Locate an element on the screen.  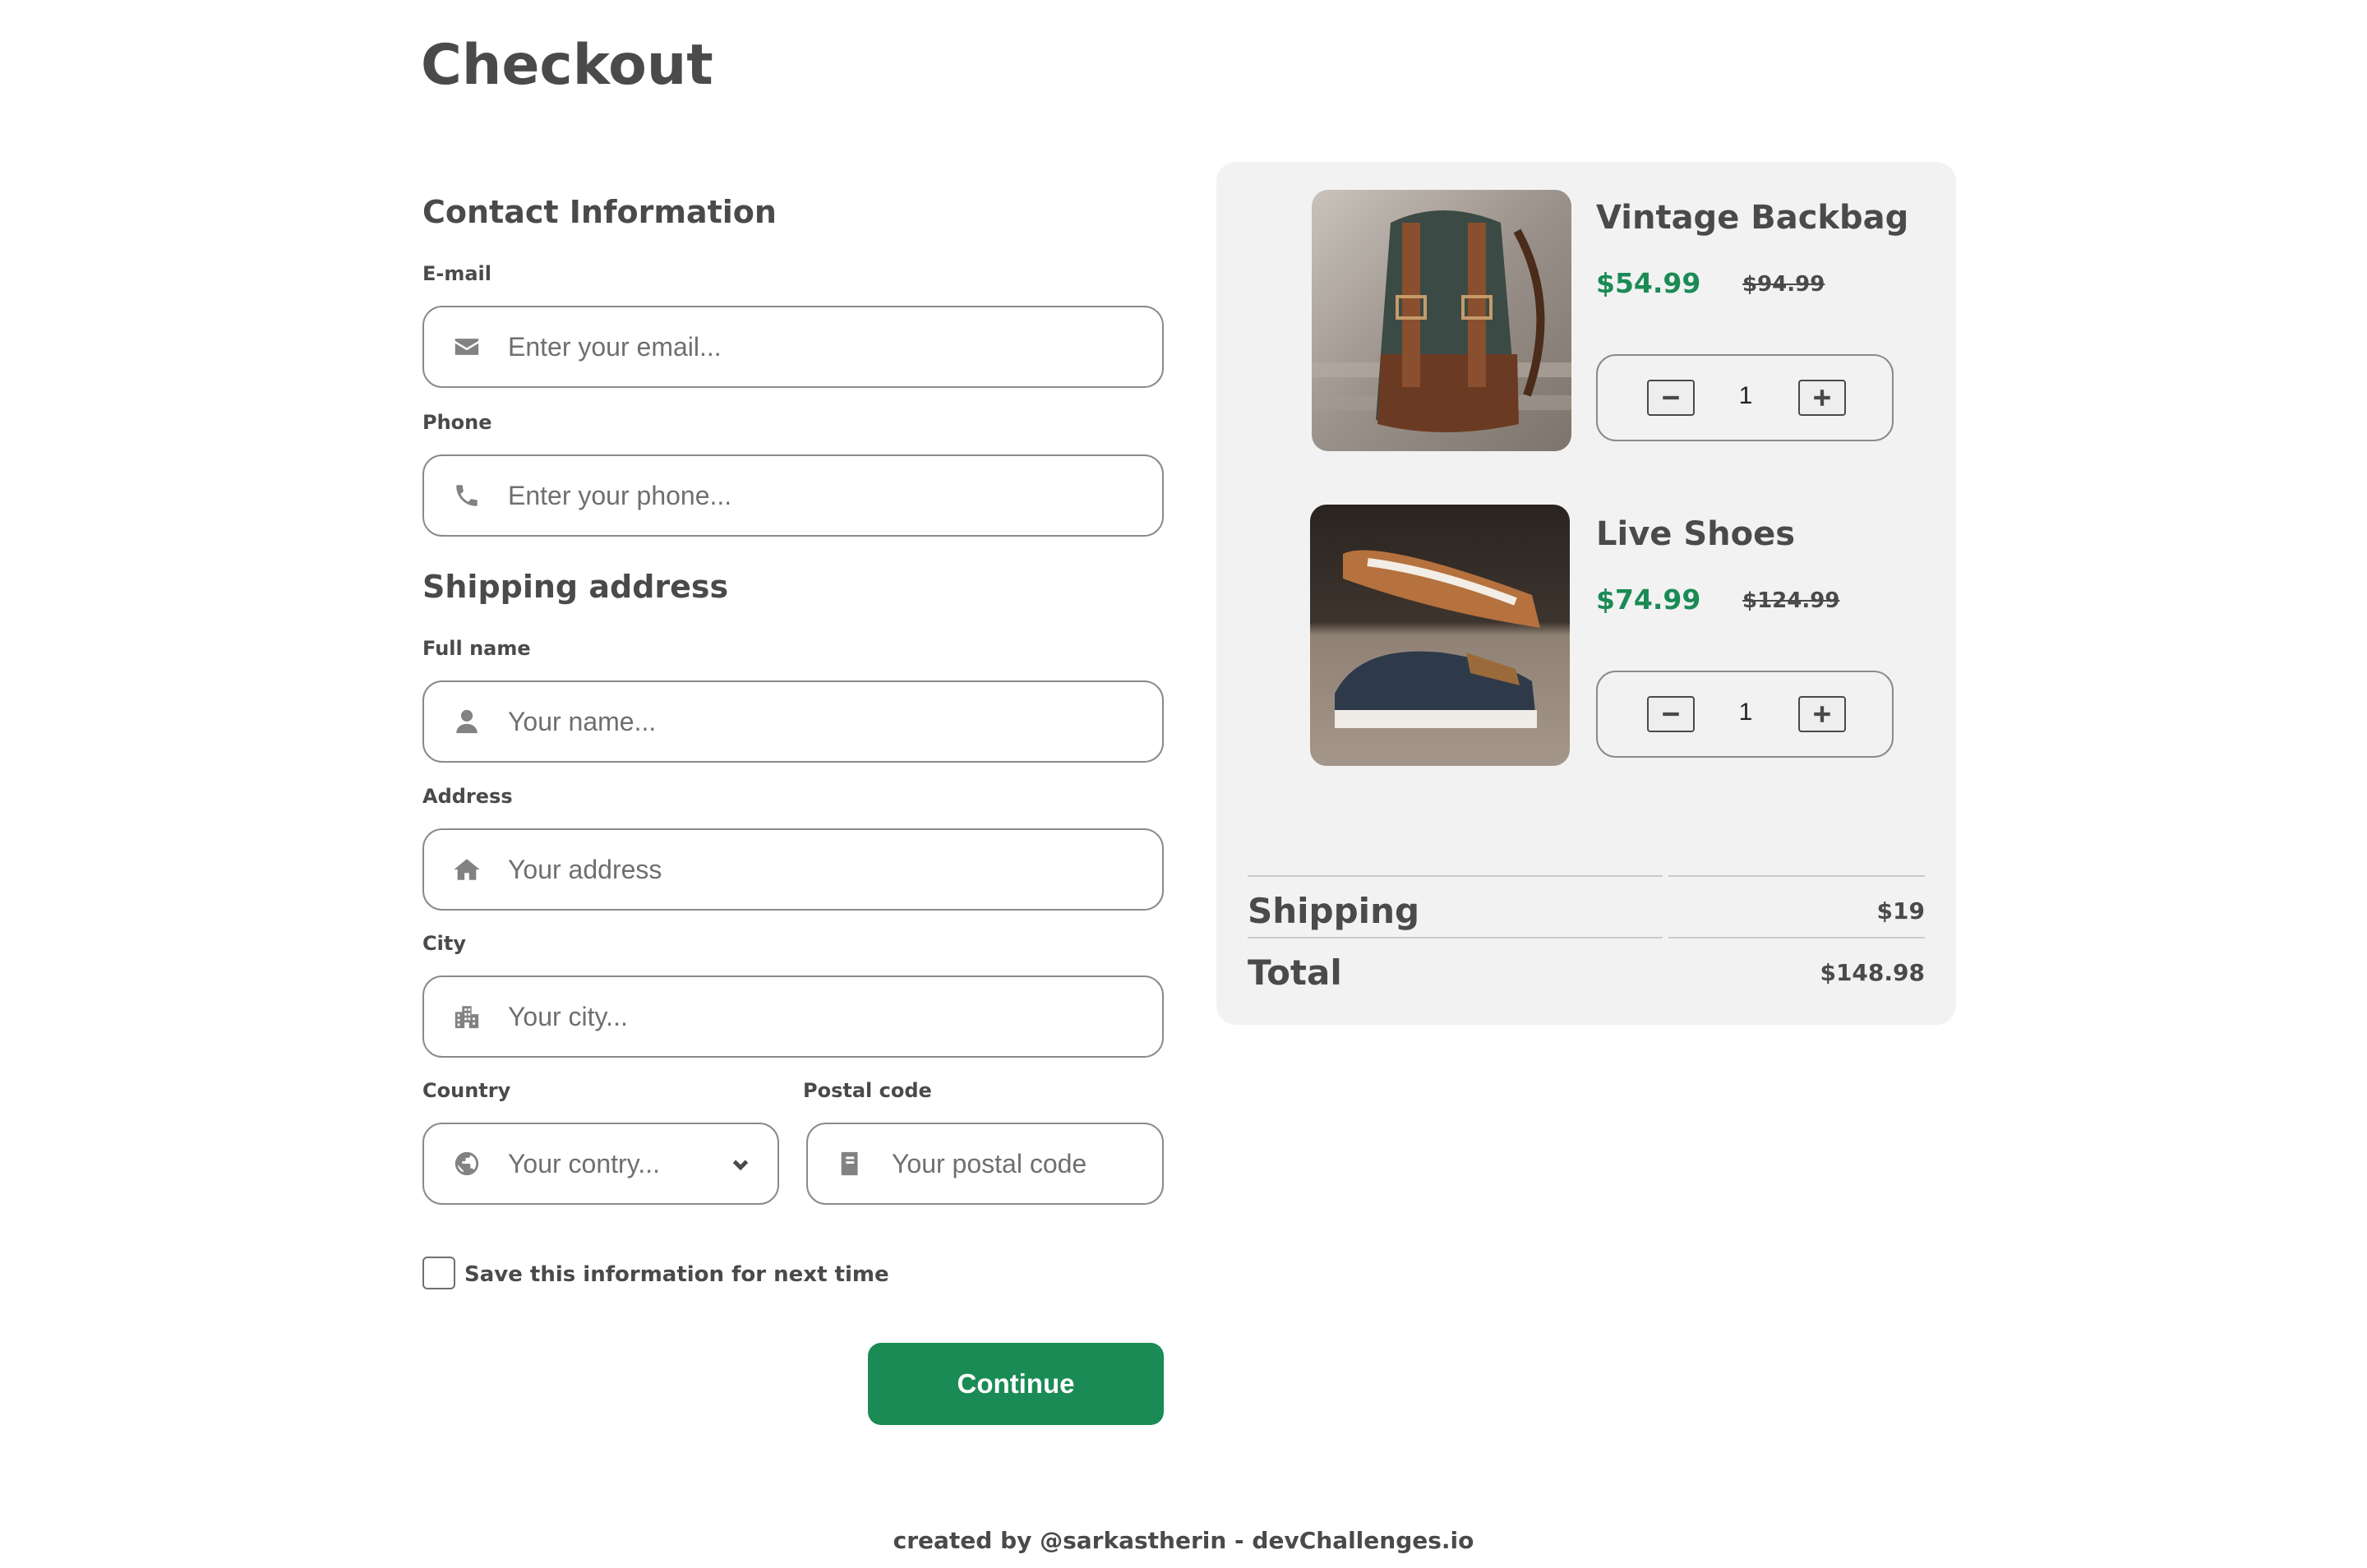
product-image-shoes is located at coordinates (1440, 635).